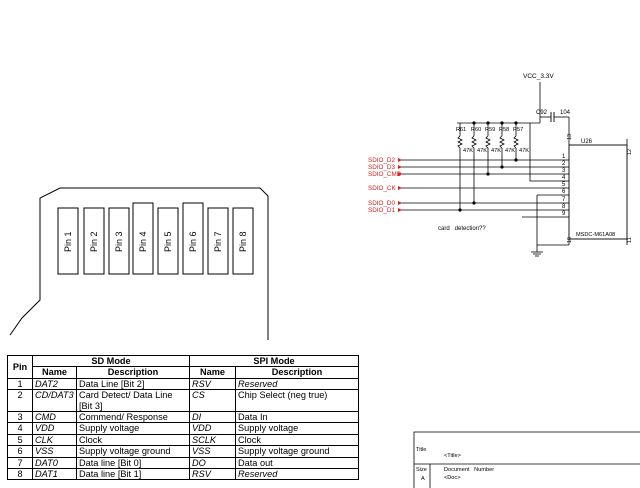 This screenshot has width=640, height=488. Describe the element at coordinates (20, 428) in the screenshot. I see `pin-number: 4` at that location.